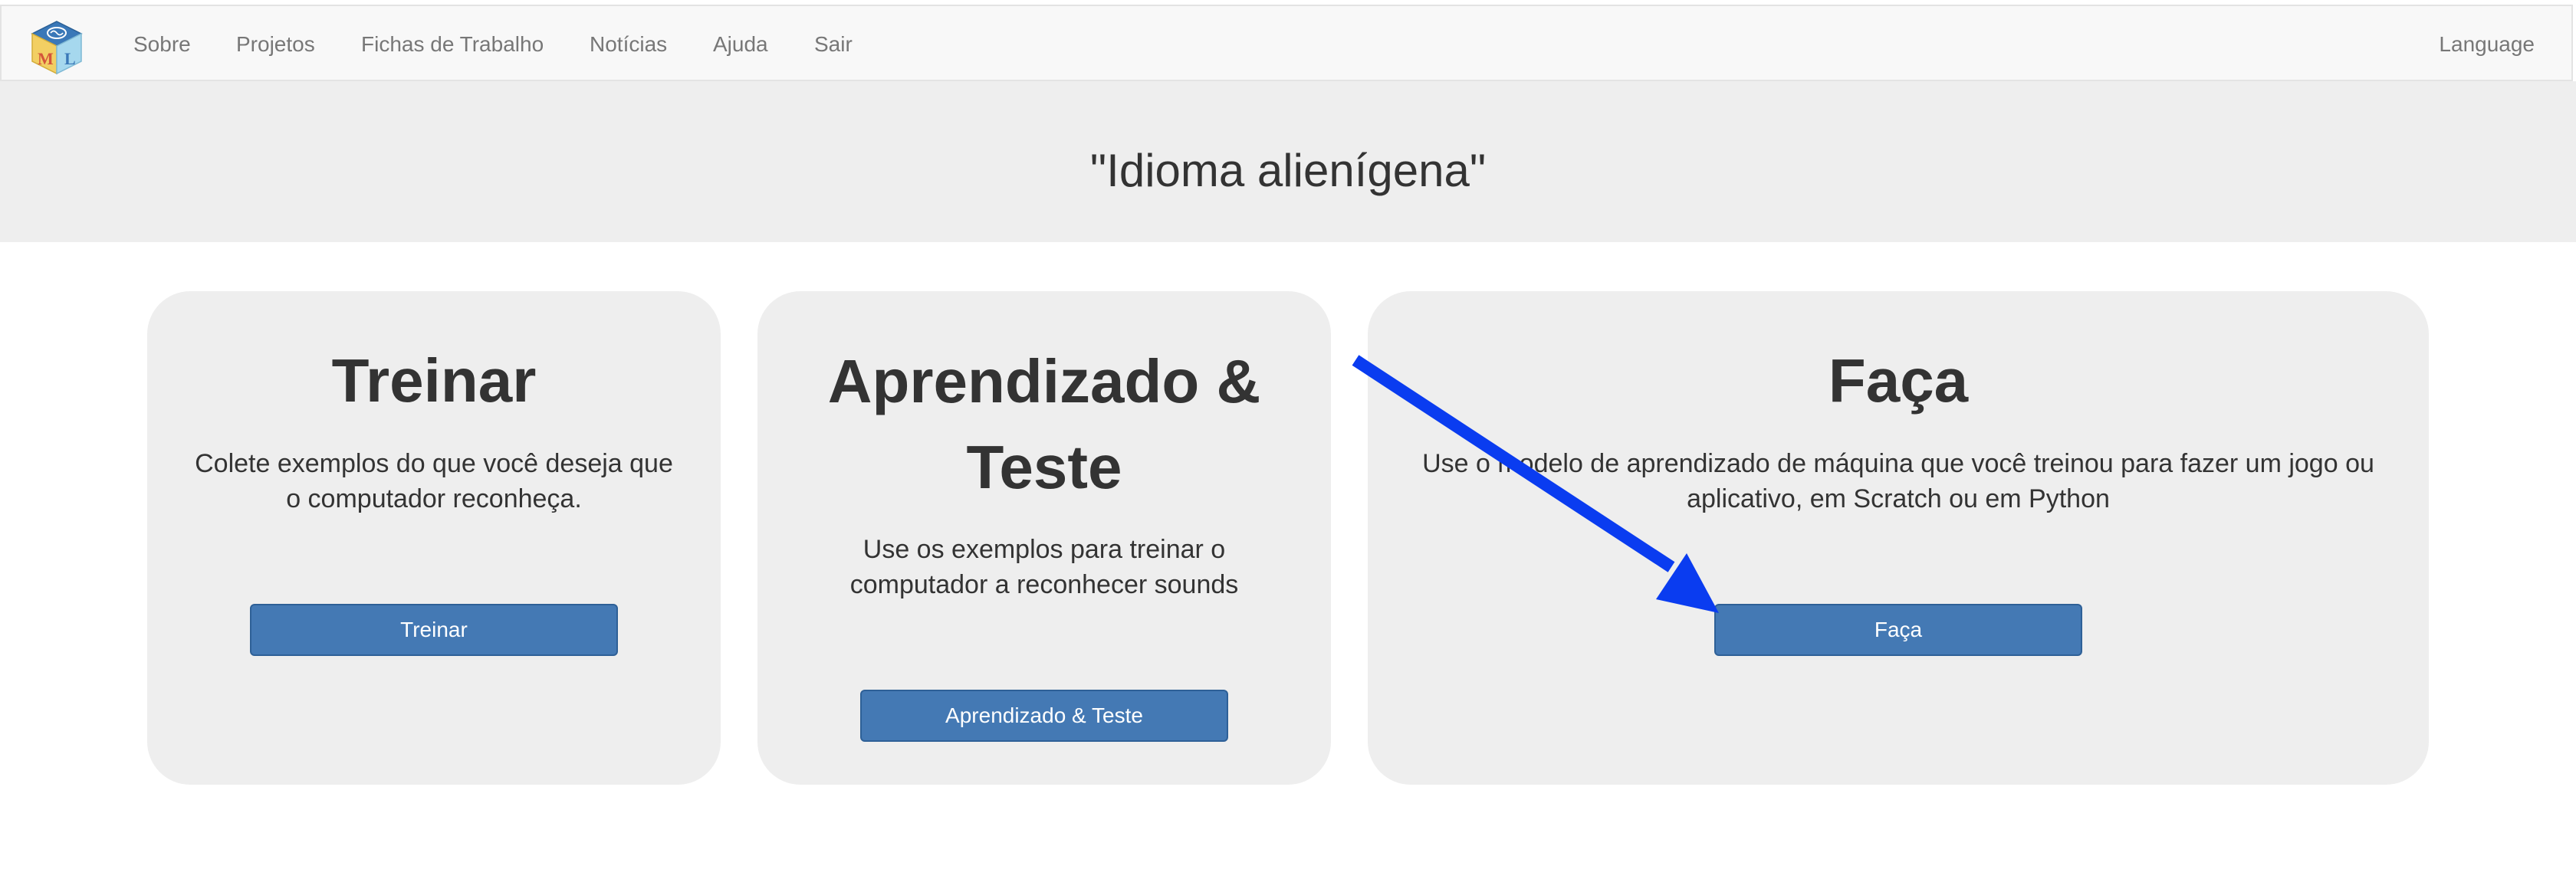  What do you see at coordinates (453, 44) in the screenshot?
I see `nav-link-fichas-de-trabalho: Fichas de Trabalho` at bounding box center [453, 44].